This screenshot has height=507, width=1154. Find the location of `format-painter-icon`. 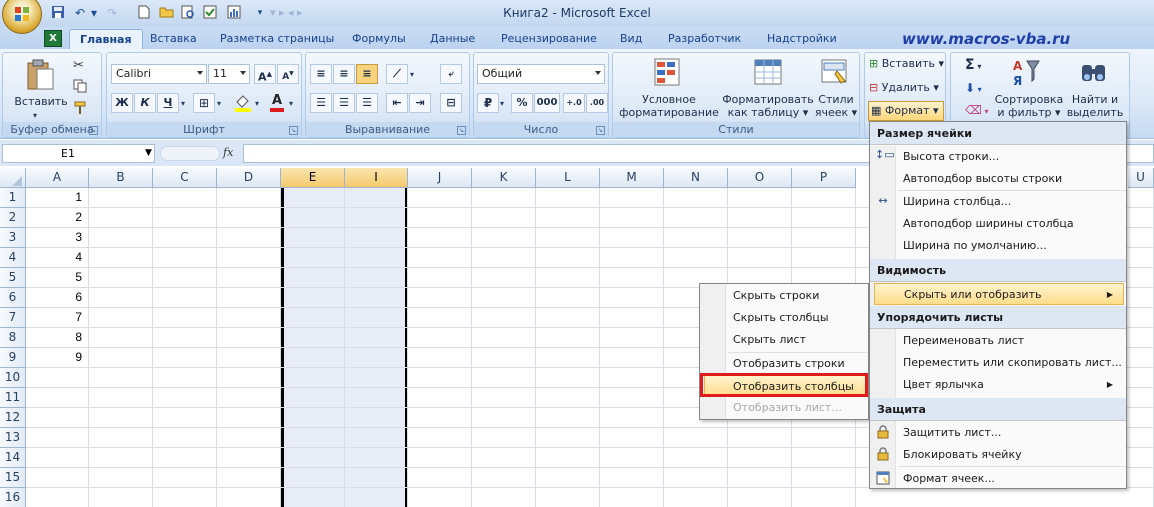

format-painter-icon is located at coordinates (80, 108).